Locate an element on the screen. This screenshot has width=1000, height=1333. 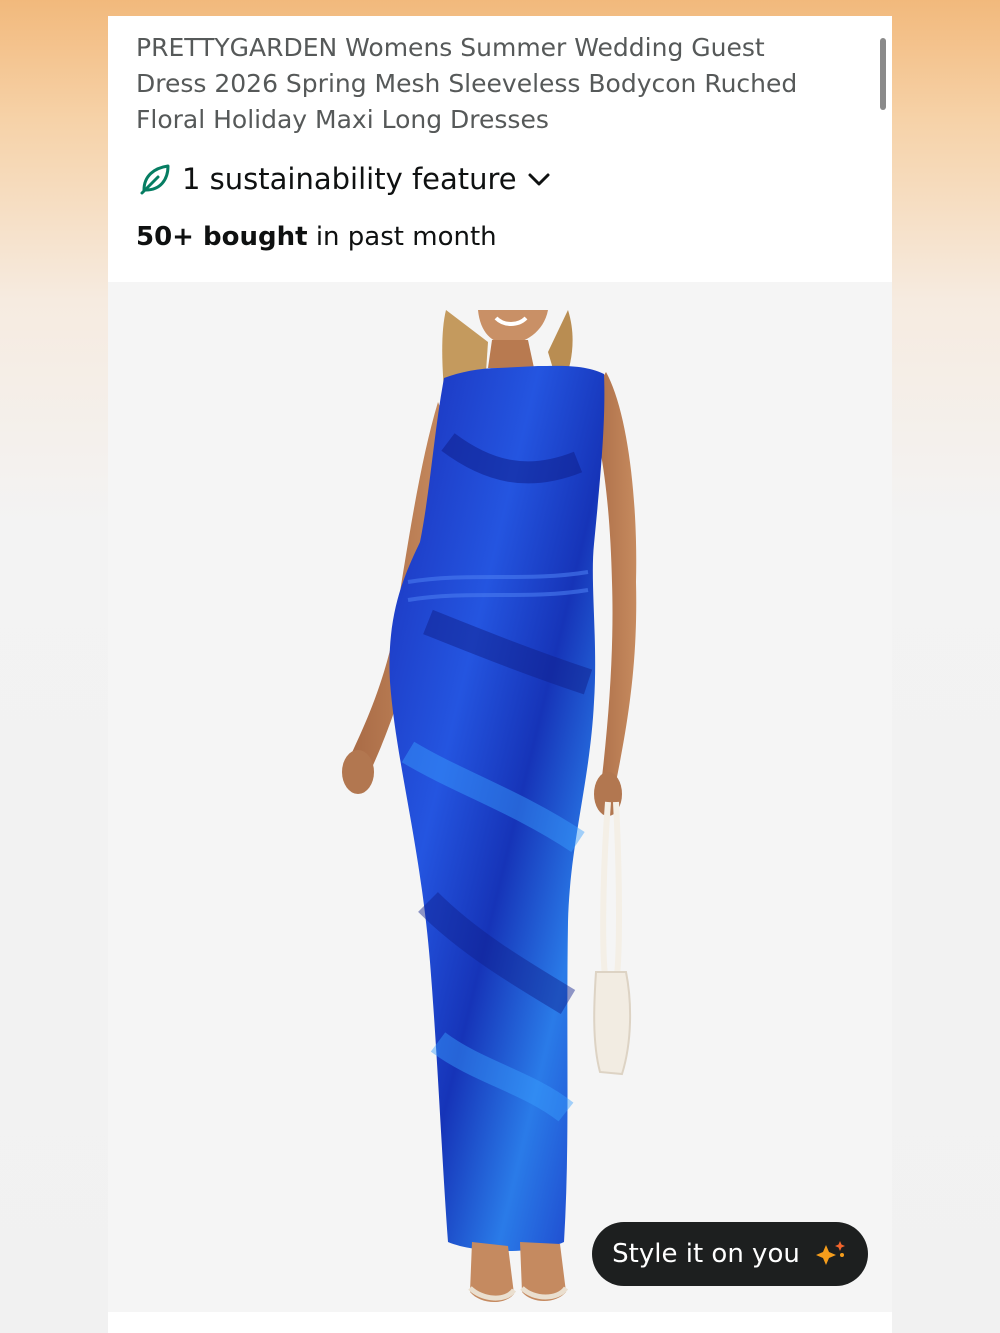
style-it-on-you-button: Style it on you is located at coordinates (730, 1254).